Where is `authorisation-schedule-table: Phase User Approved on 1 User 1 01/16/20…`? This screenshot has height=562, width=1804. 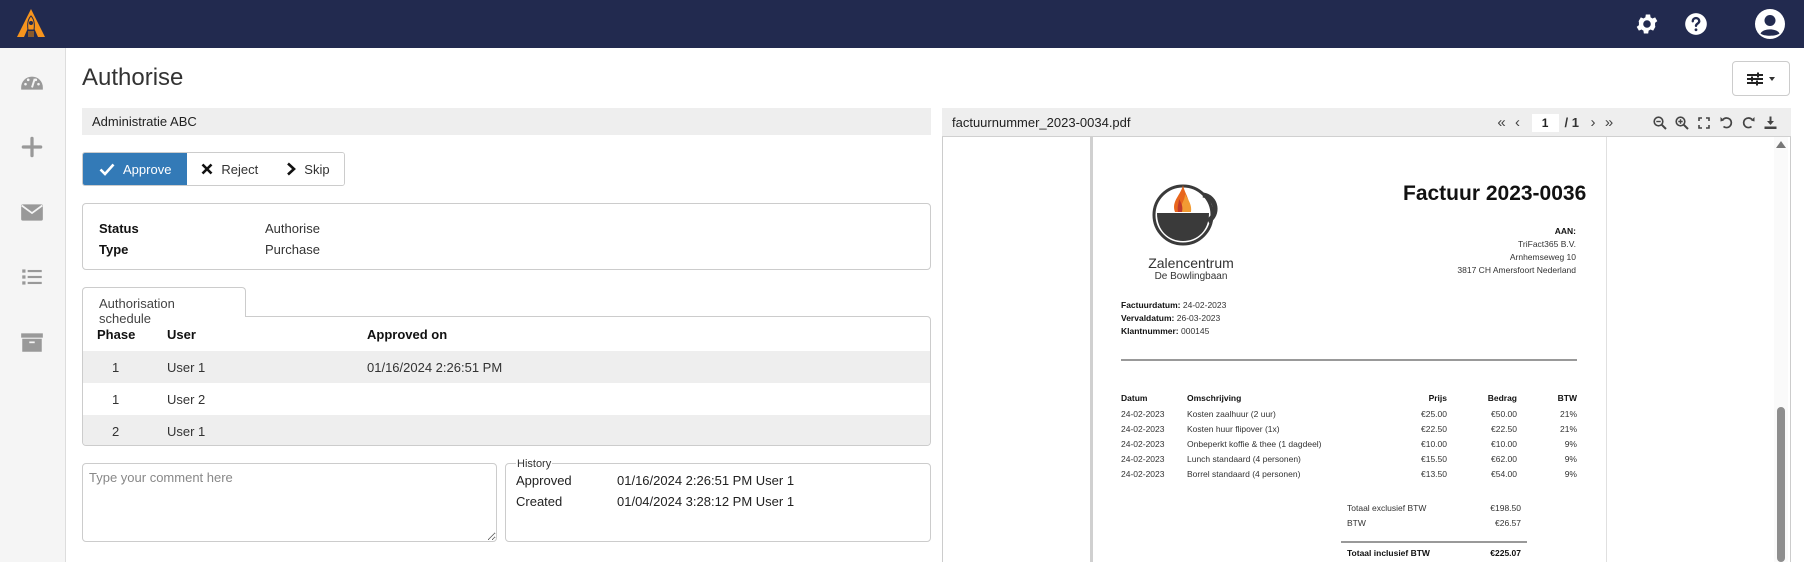
authorisation-schedule-table: Phase User Approved on 1 User 1 01/16/20… is located at coordinates (506, 381).